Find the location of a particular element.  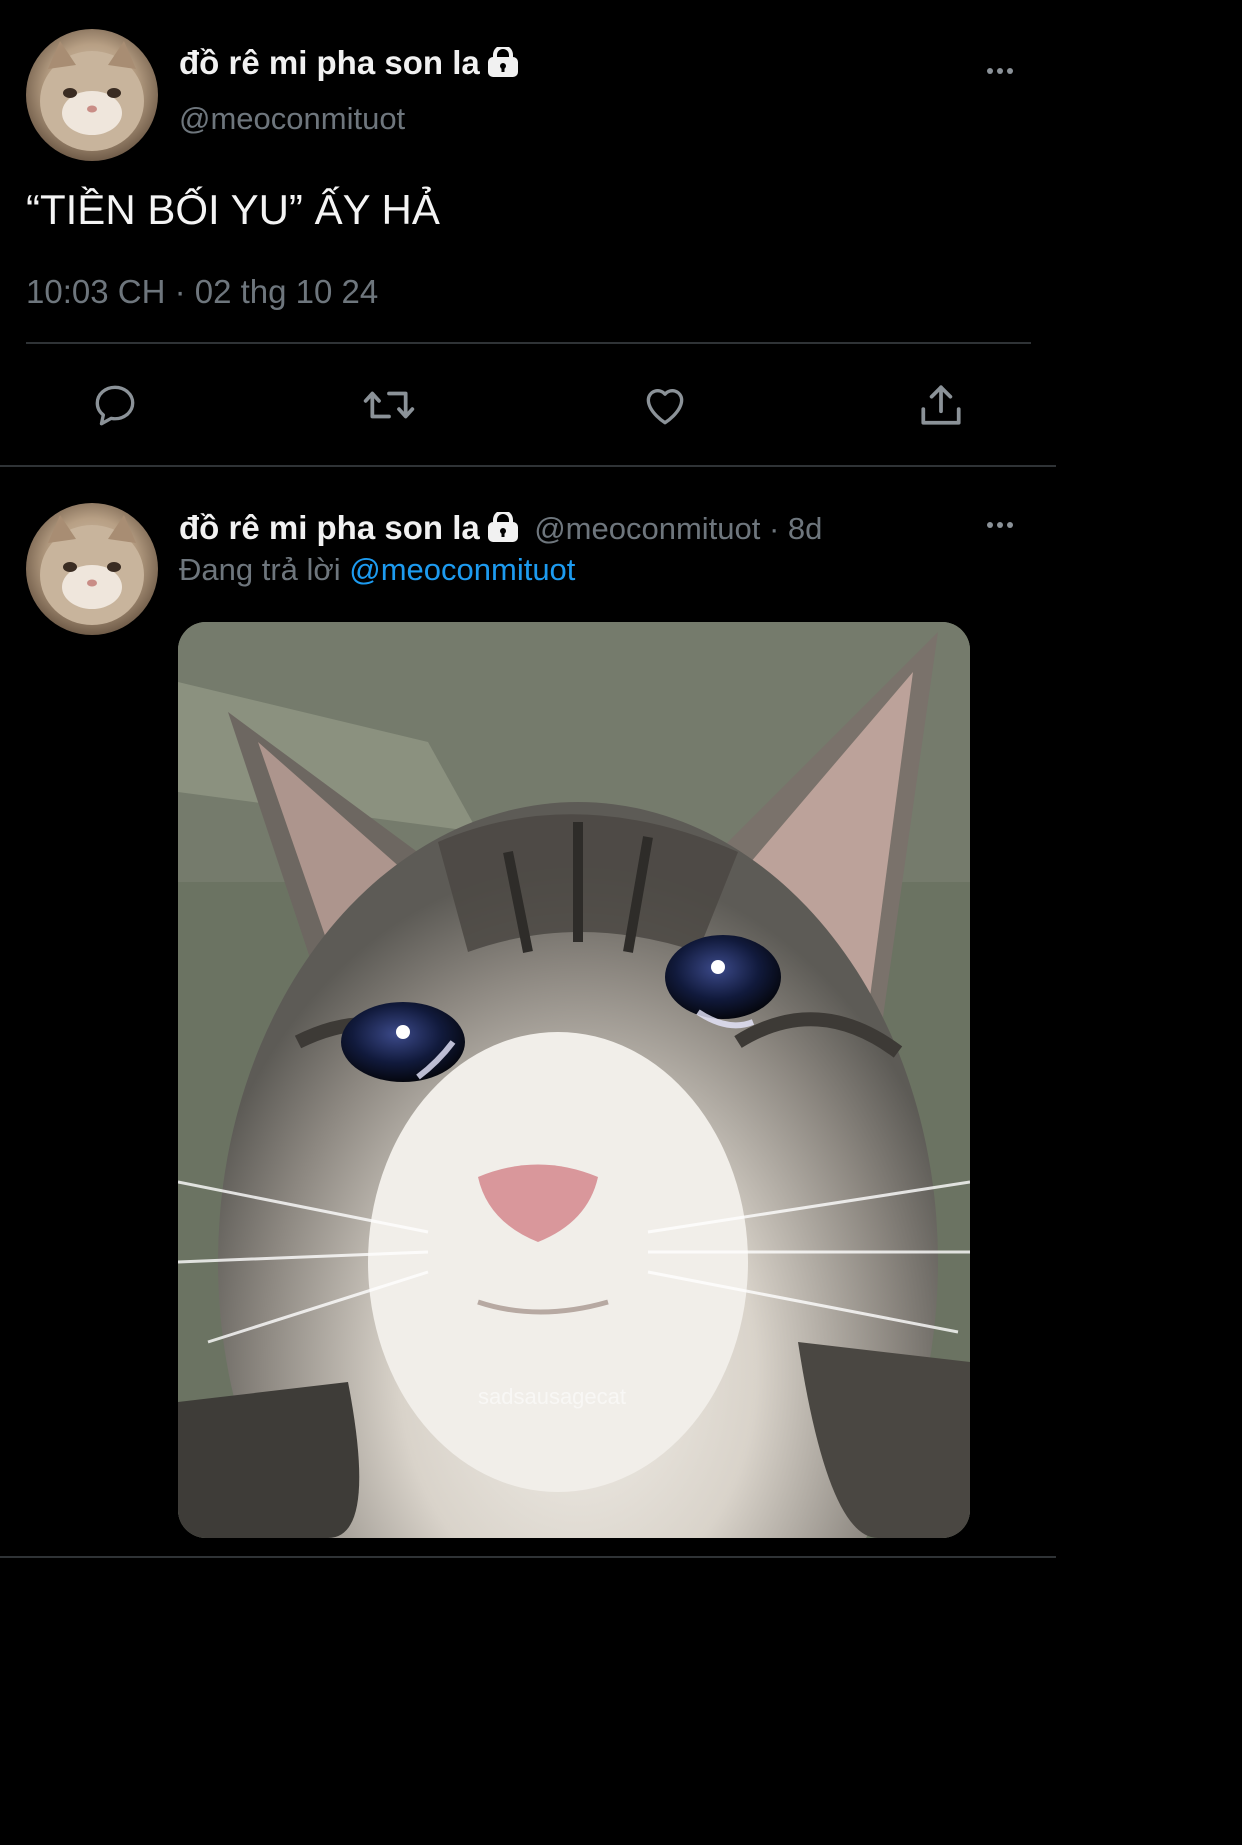

divider is located at coordinates (528, 343).